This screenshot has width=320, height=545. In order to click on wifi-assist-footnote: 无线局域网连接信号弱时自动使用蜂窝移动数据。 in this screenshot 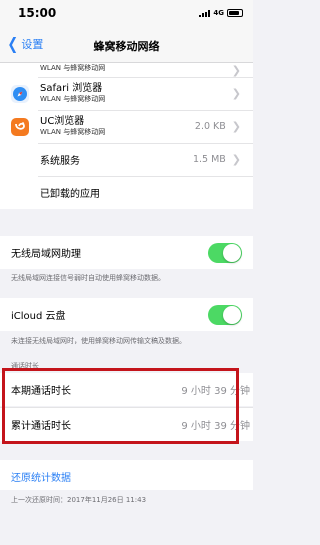, I will do `click(88, 278)`.